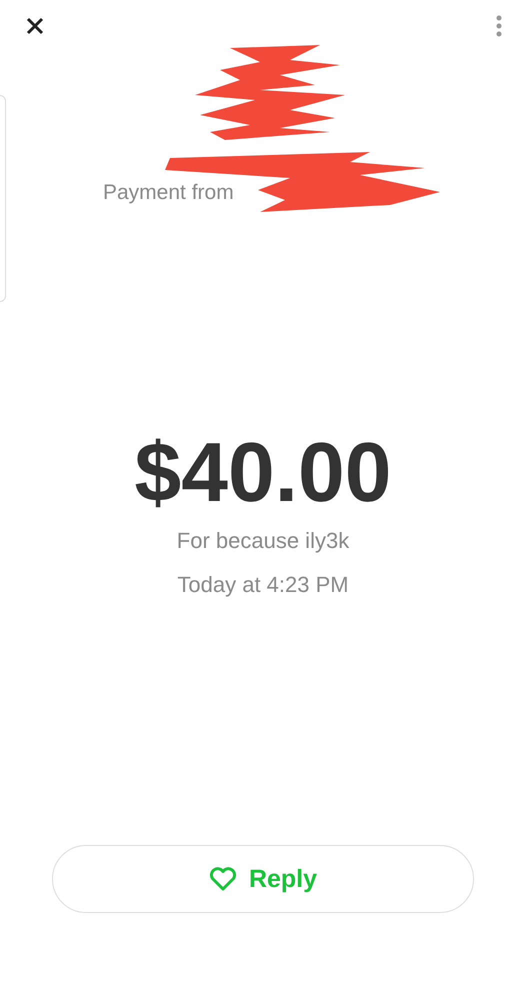  I want to click on payment-note: For because ily3k, so click(263, 541).